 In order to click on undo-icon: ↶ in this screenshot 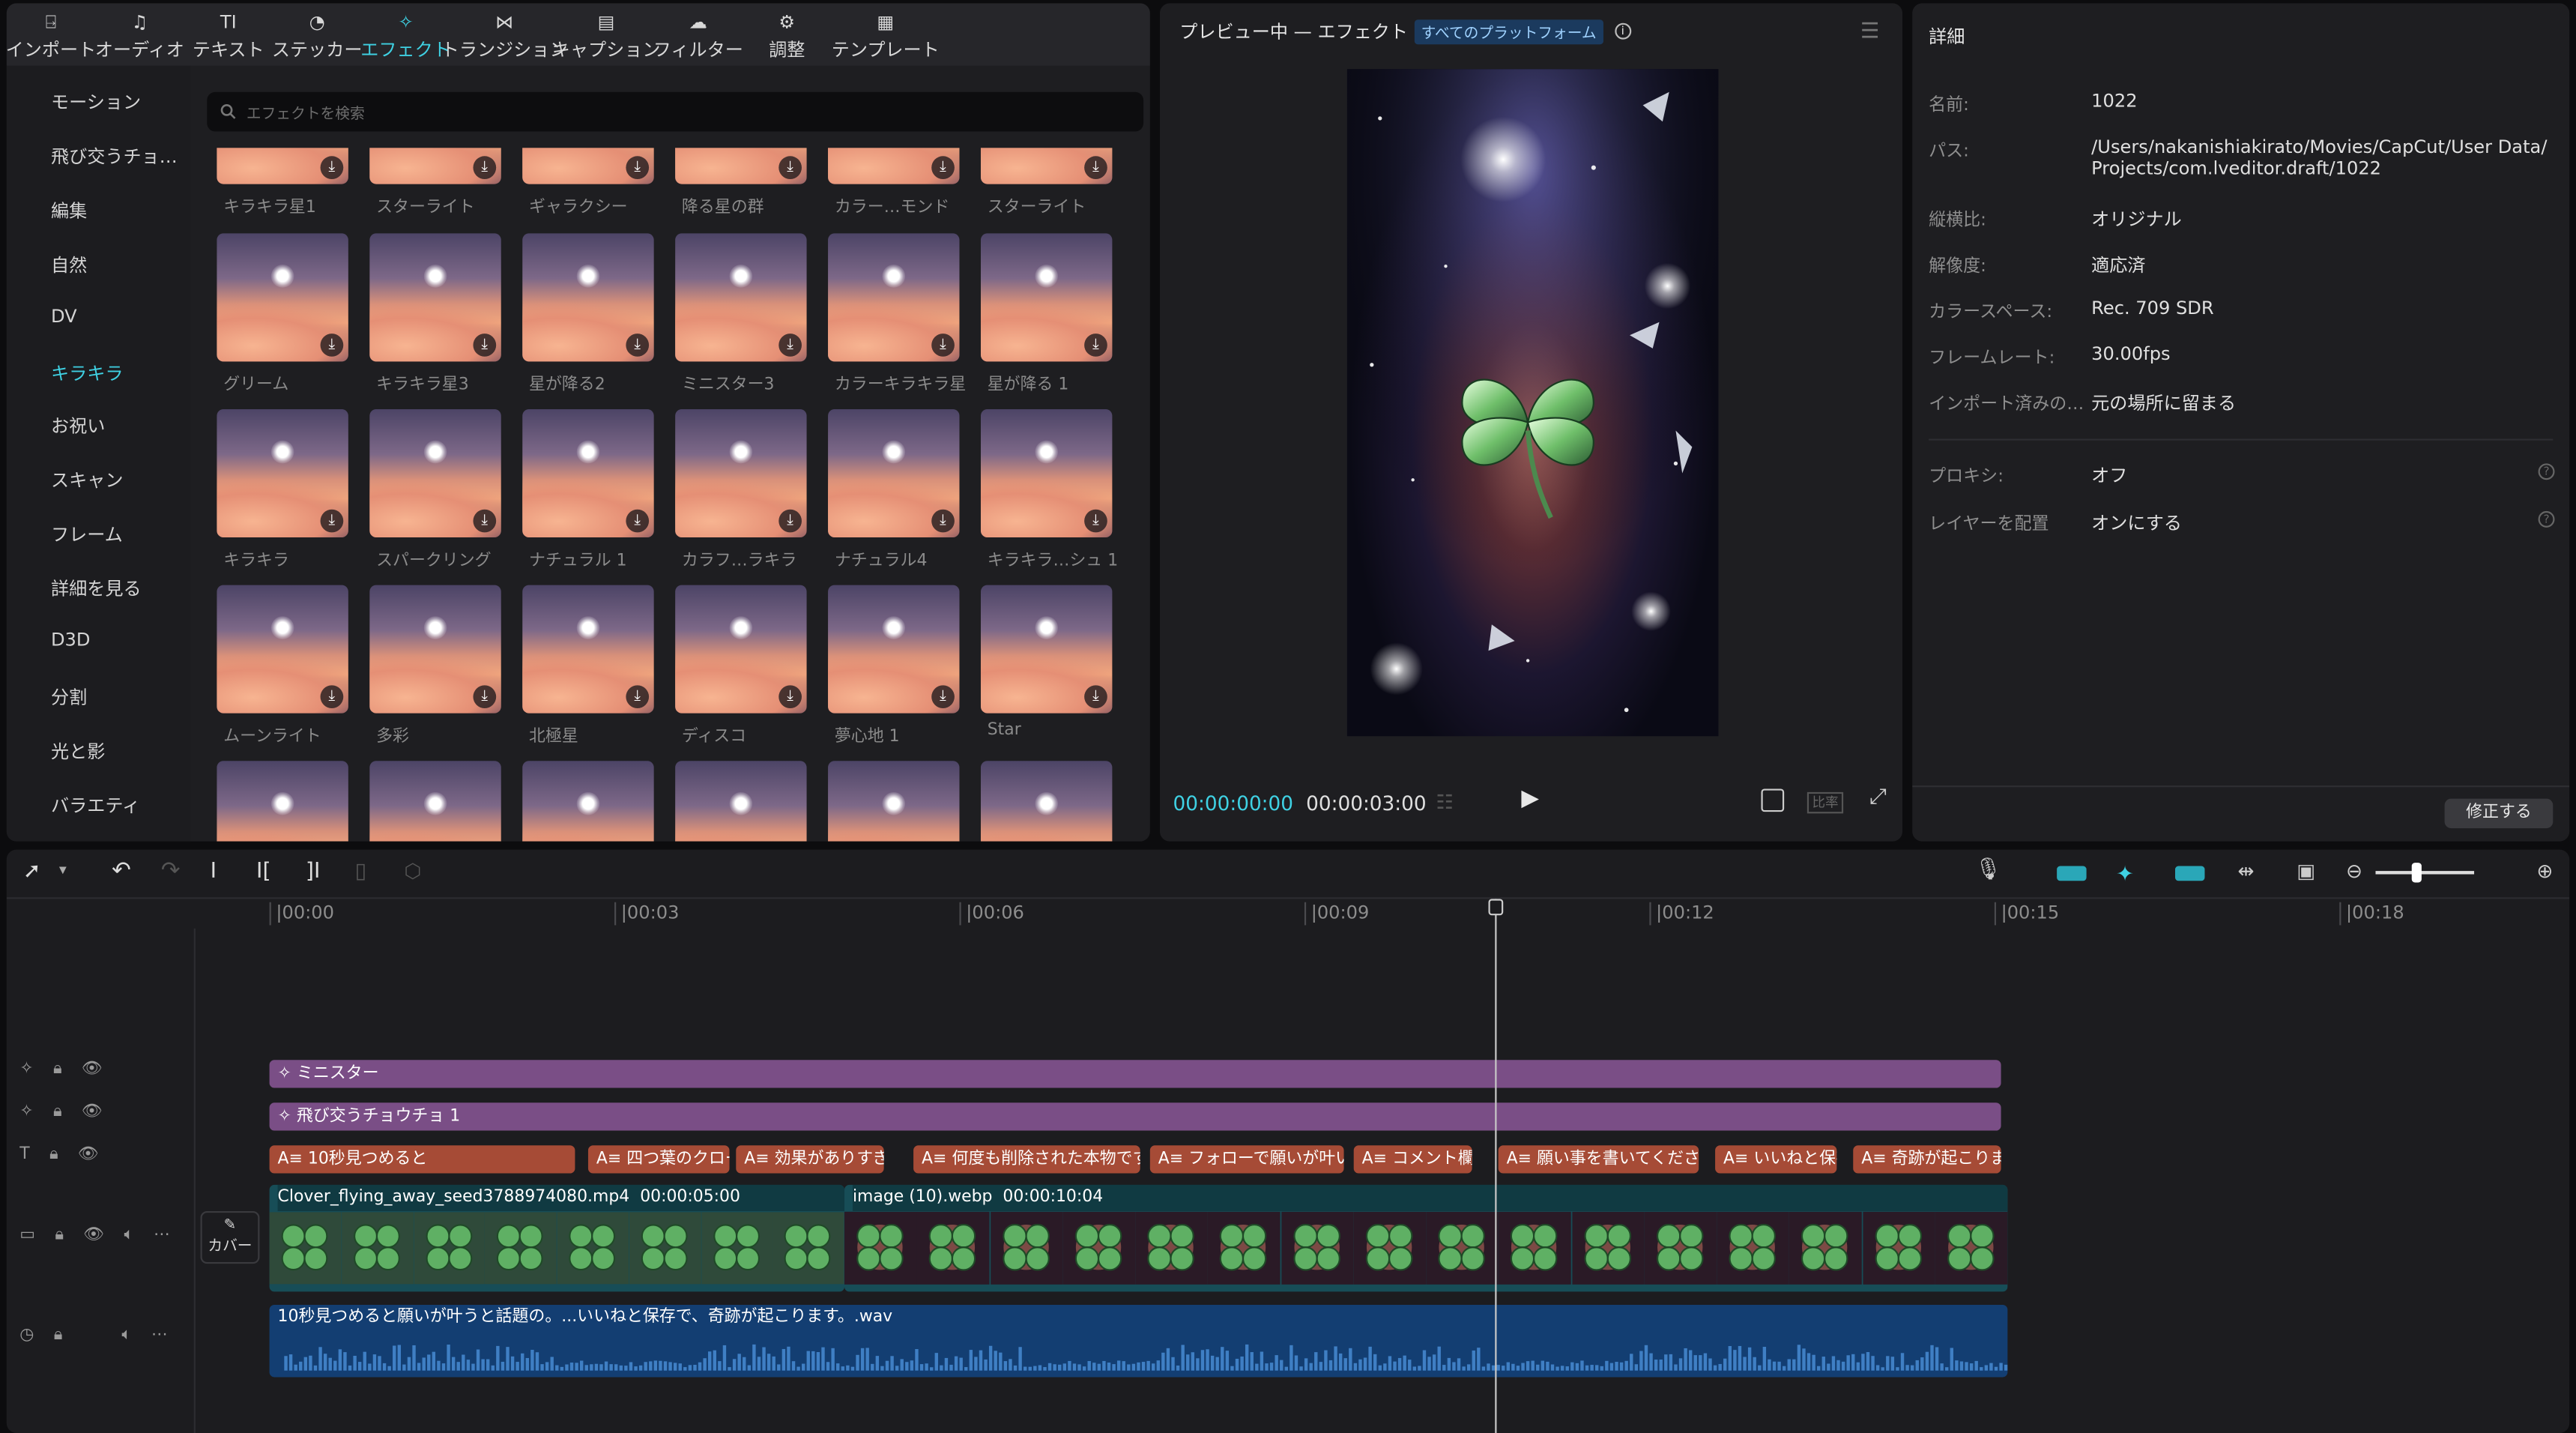, I will do `click(121, 871)`.